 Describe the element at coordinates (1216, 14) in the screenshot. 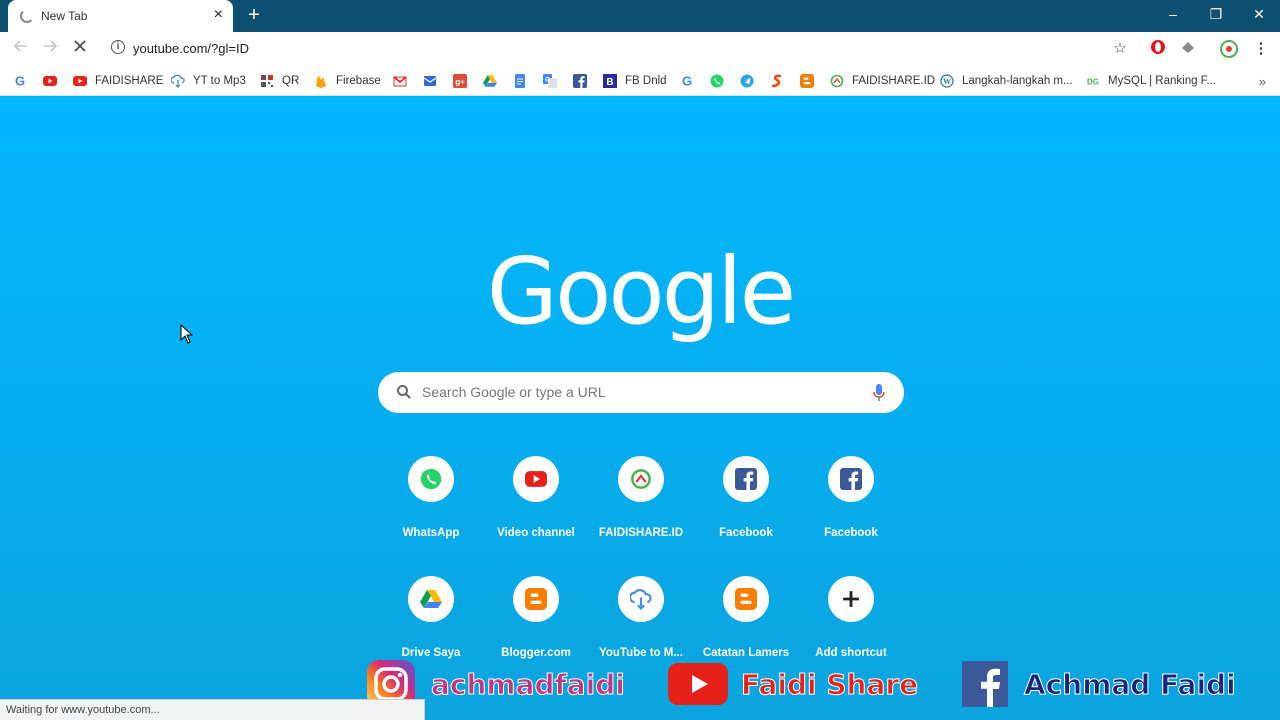

I see `restore-button: ❐` at that location.